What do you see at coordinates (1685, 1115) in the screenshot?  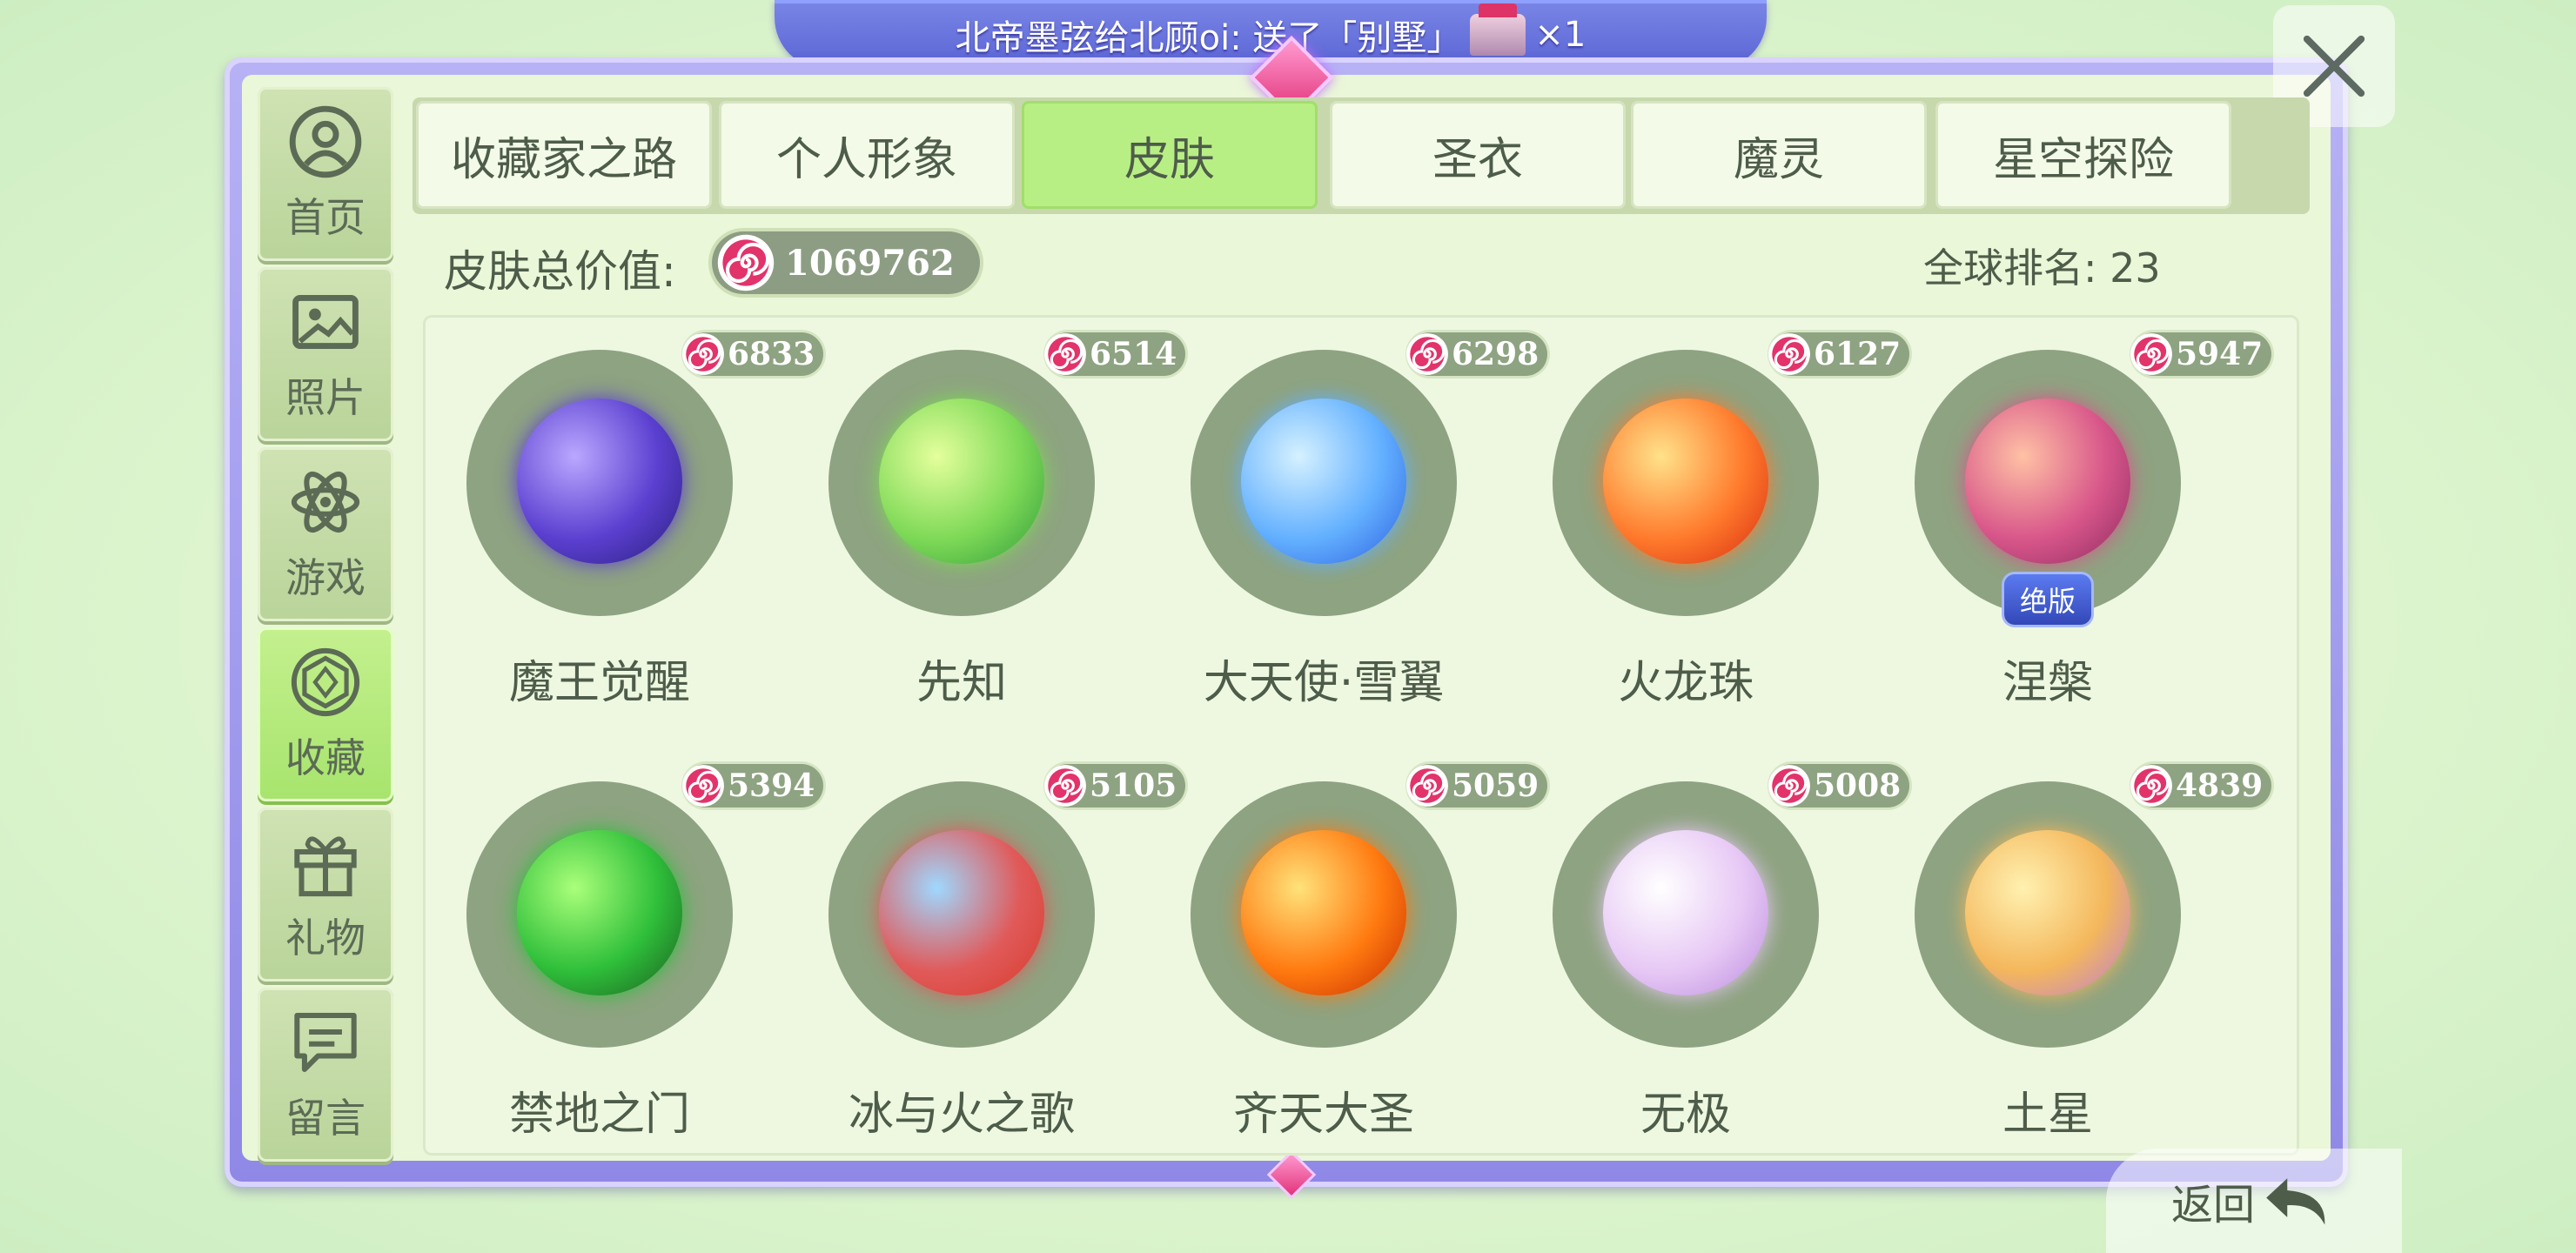 I see `skin-name: 无极` at bounding box center [1685, 1115].